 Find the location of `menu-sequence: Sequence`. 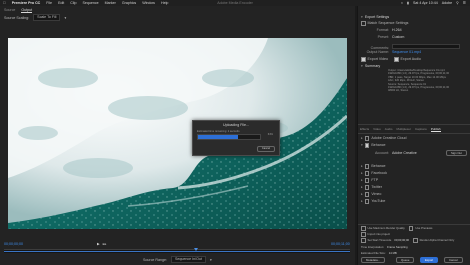

menu-sequence: Sequence is located at coordinates (90, 3).